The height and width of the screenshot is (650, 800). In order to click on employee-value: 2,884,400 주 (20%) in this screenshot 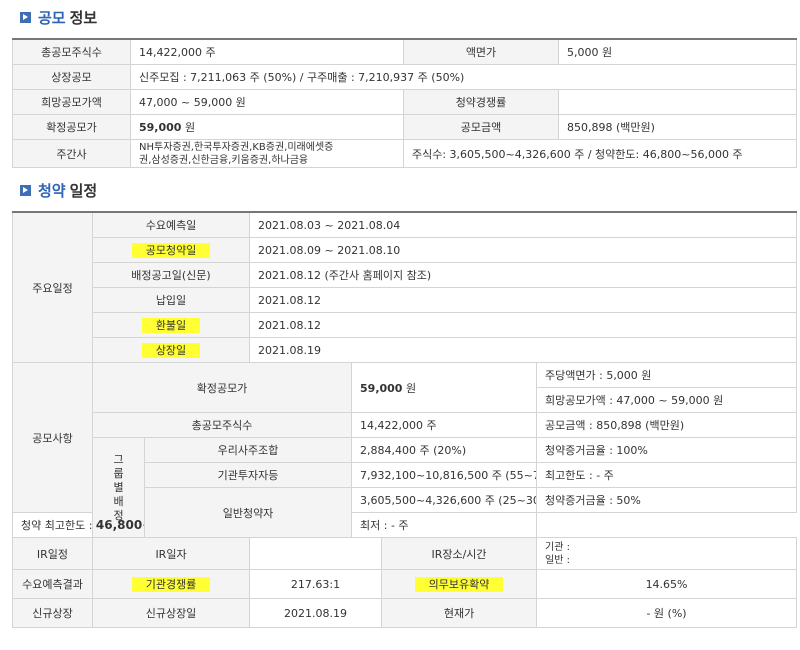, I will do `click(444, 450)`.